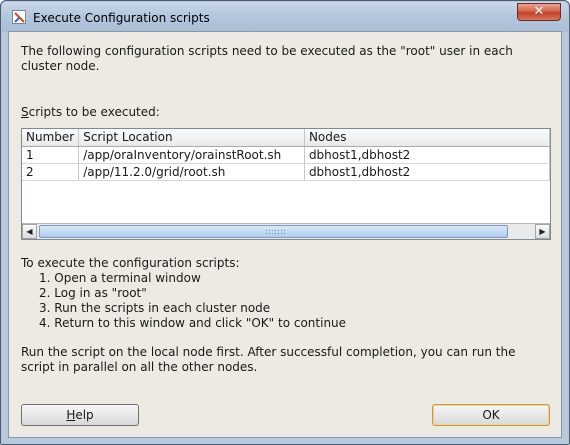 This screenshot has width=570, height=445. What do you see at coordinates (120, 278) in the screenshot?
I see `instruction-step: 1. Open a terminal window` at bounding box center [120, 278].